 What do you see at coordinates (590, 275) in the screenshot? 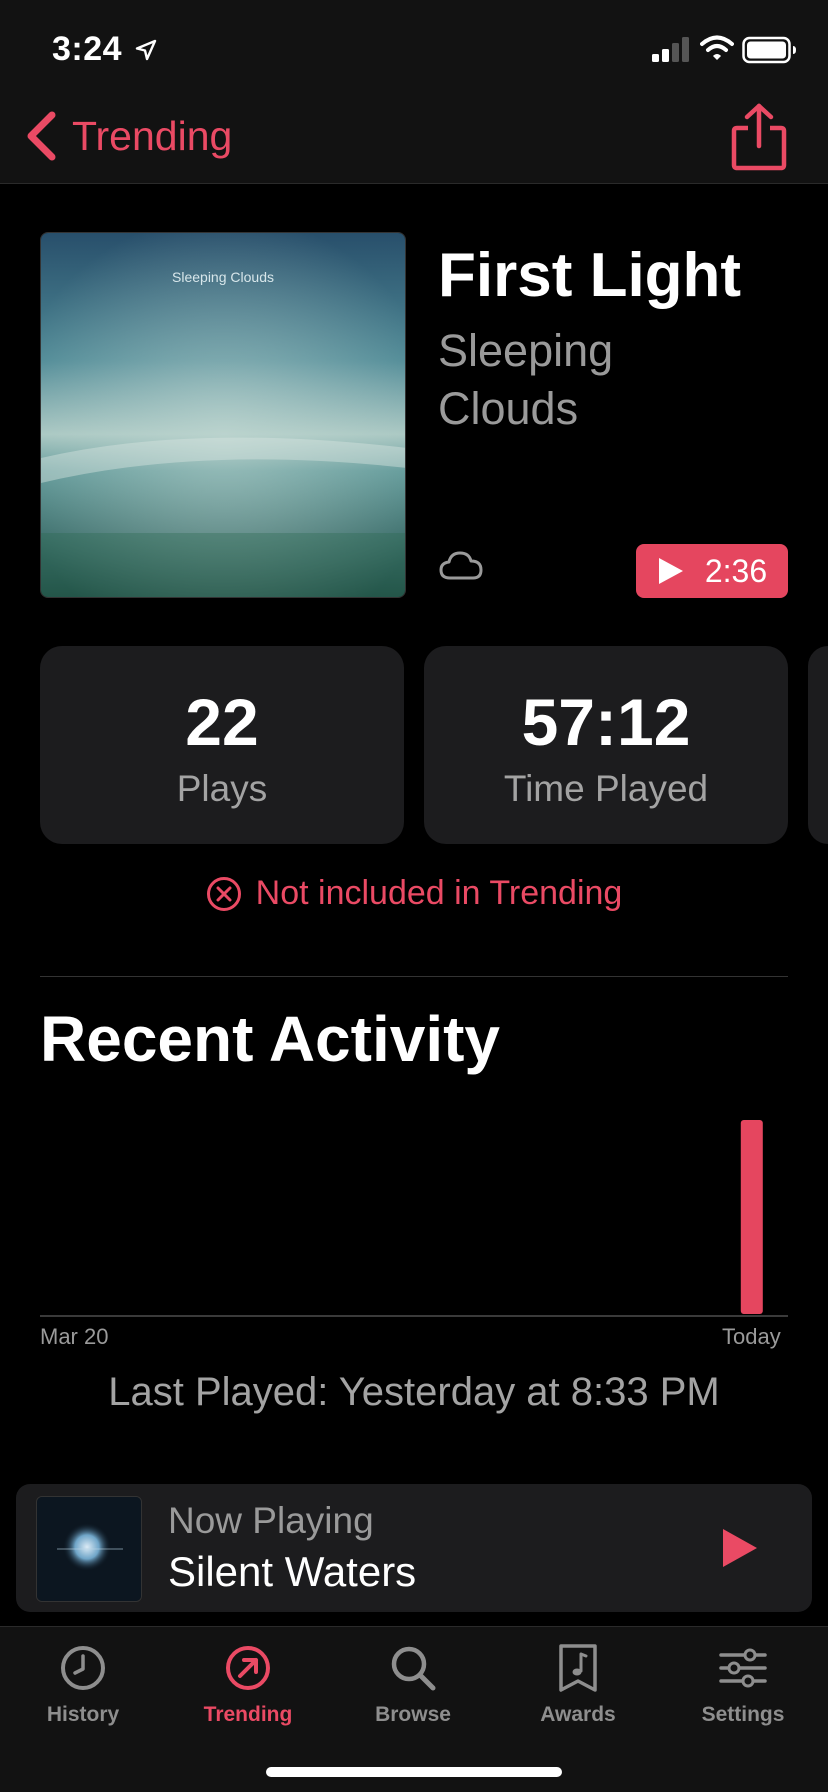
I see `track-title: First Light` at bounding box center [590, 275].